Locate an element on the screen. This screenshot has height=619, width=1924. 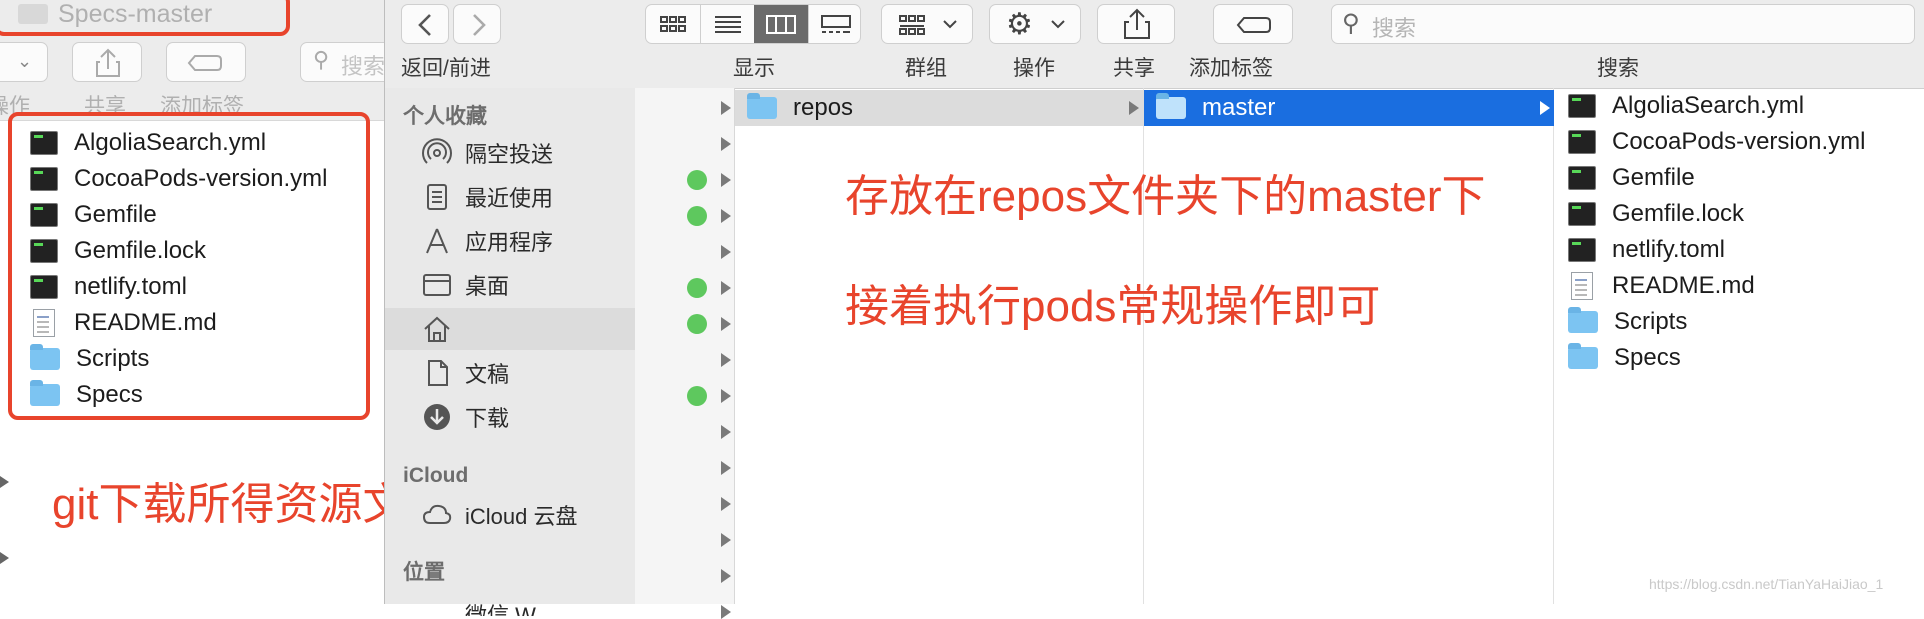
documents-icon is located at coordinates (438, 373).